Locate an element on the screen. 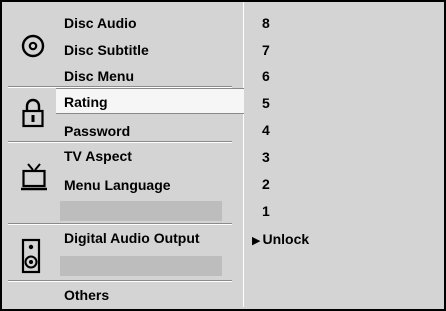 This screenshot has height=311, width=446. menu-item-disc-audio: Disc Audio is located at coordinates (100, 23).